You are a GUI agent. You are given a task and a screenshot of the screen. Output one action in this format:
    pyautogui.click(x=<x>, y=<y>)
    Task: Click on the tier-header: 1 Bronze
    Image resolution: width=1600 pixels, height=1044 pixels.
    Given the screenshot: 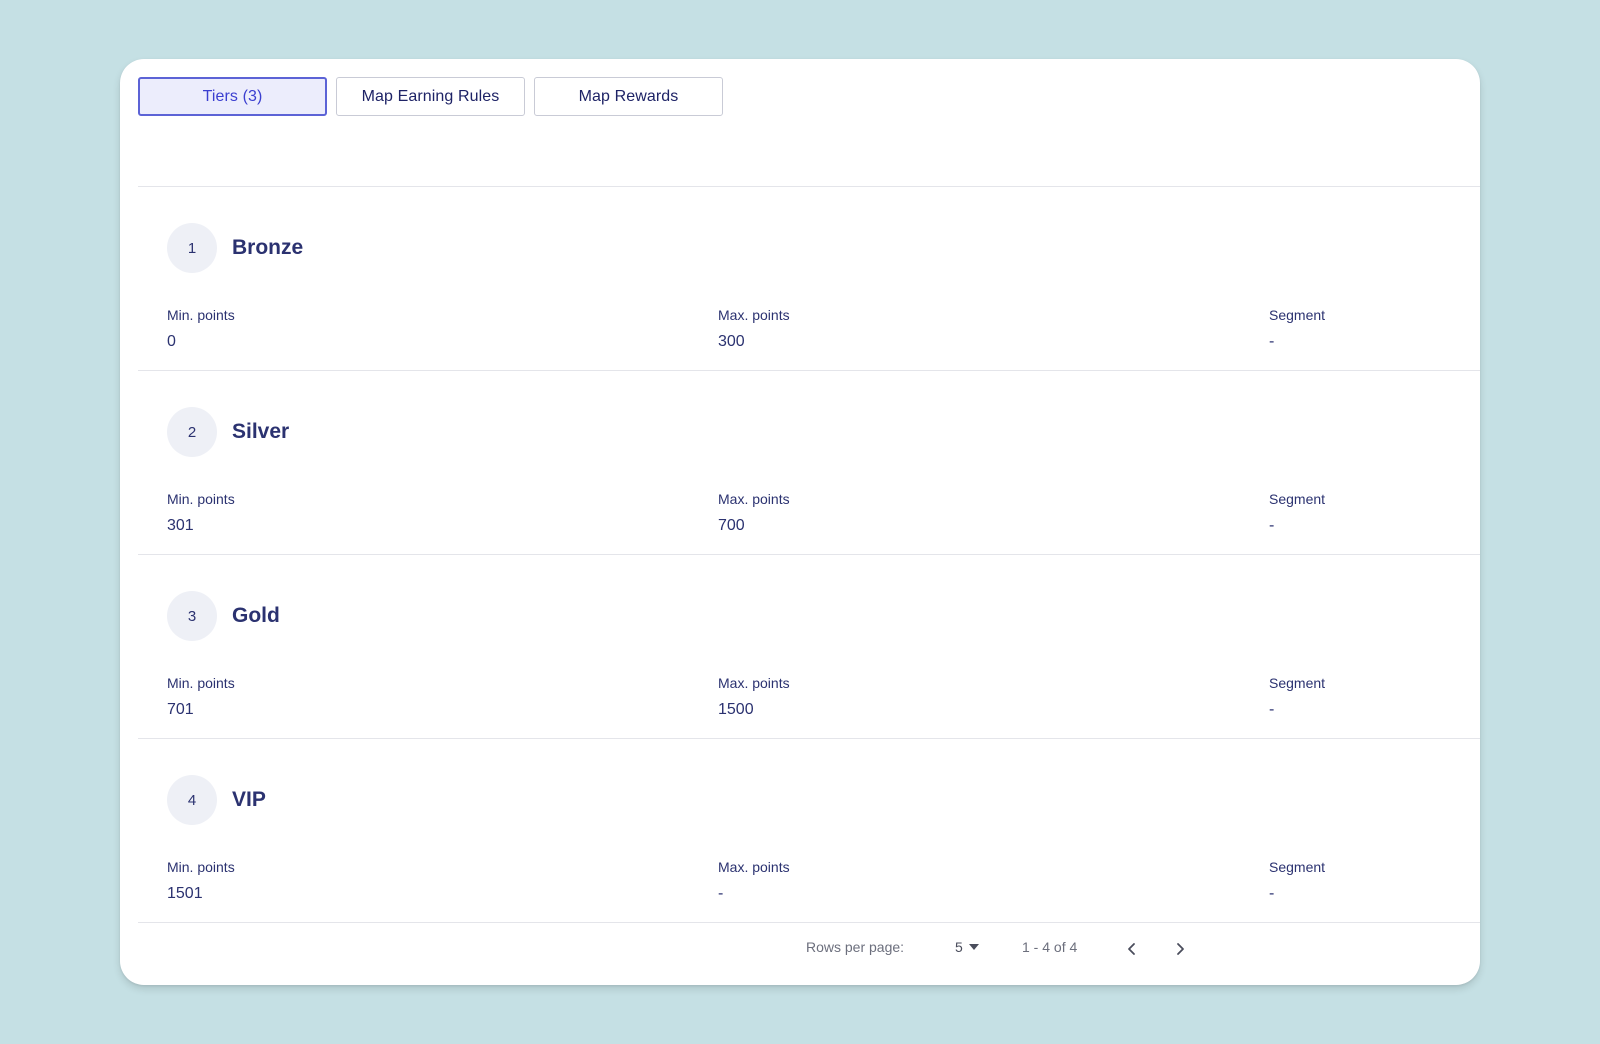 What is the action you would take?
    pyautogui.click(x=235, y=248)
    